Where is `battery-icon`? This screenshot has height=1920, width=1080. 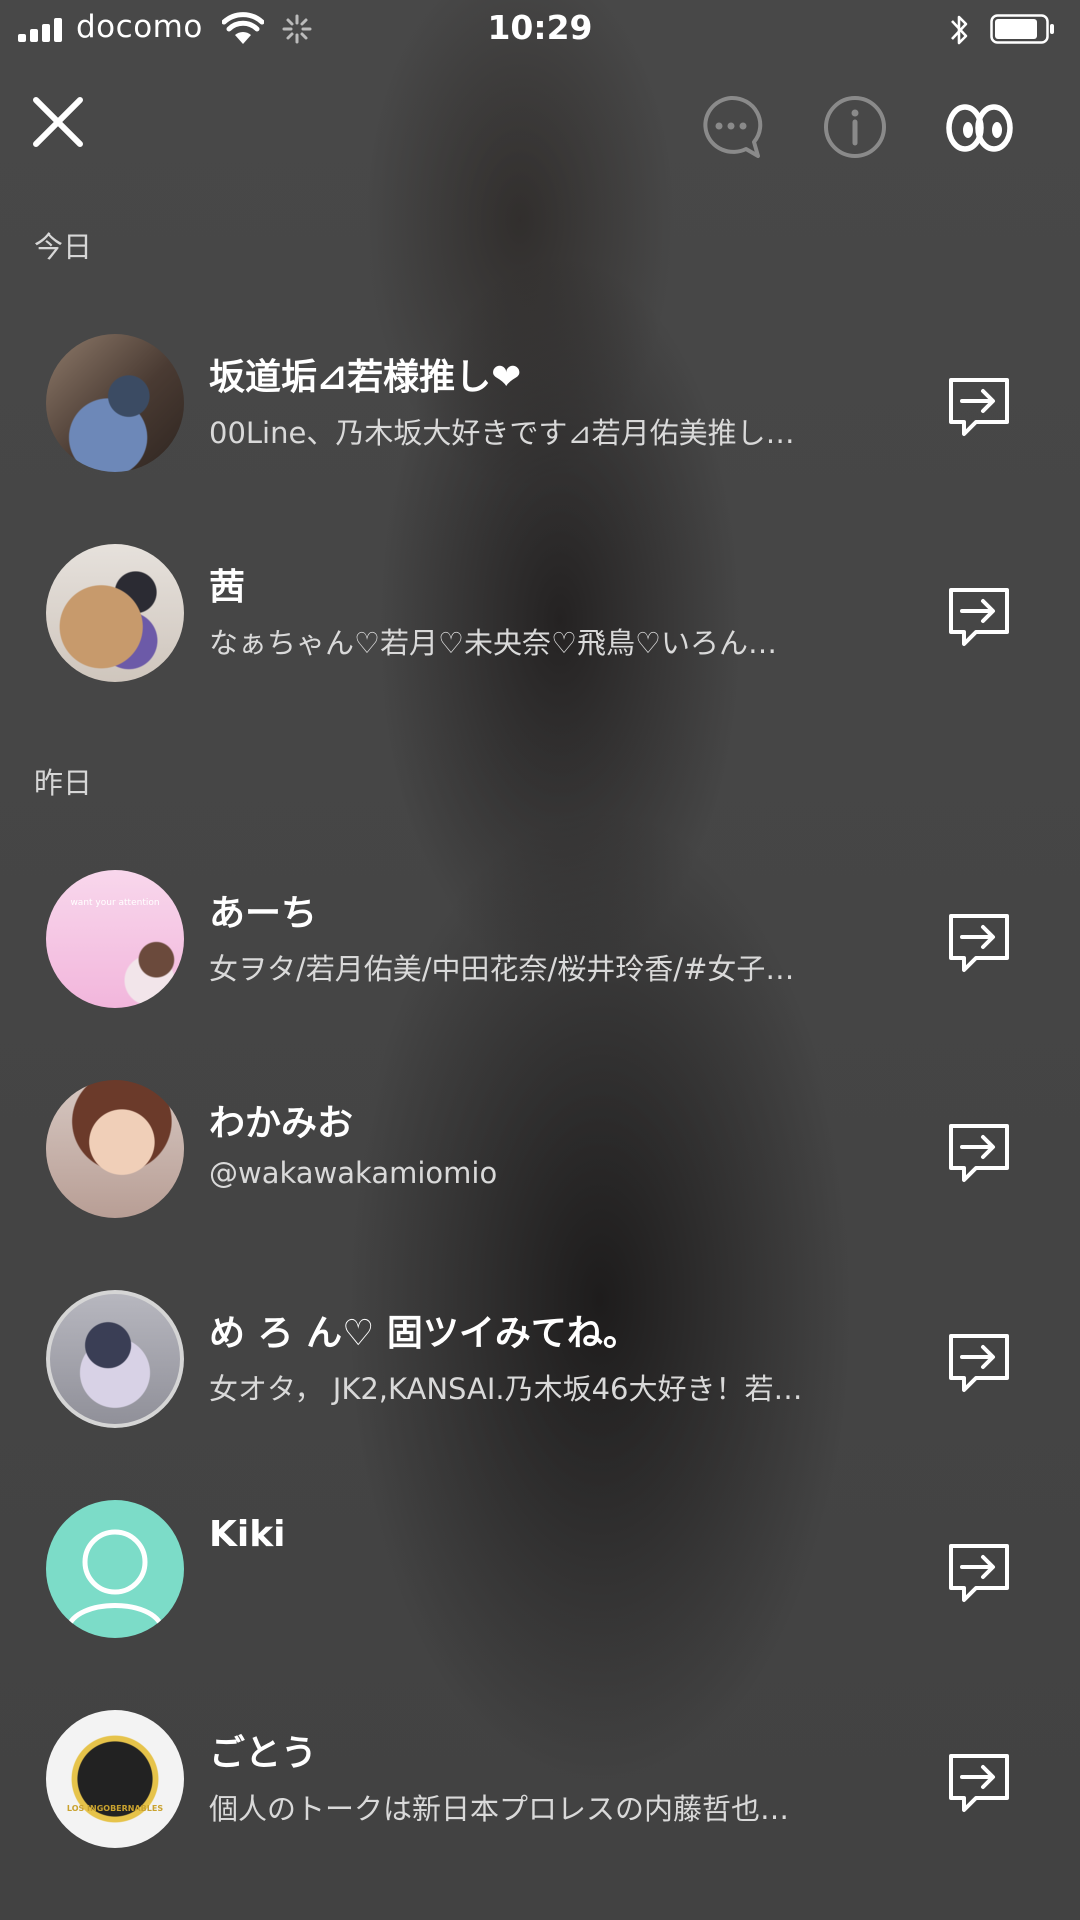
battery-icon is located at coordinates (1022, 29).